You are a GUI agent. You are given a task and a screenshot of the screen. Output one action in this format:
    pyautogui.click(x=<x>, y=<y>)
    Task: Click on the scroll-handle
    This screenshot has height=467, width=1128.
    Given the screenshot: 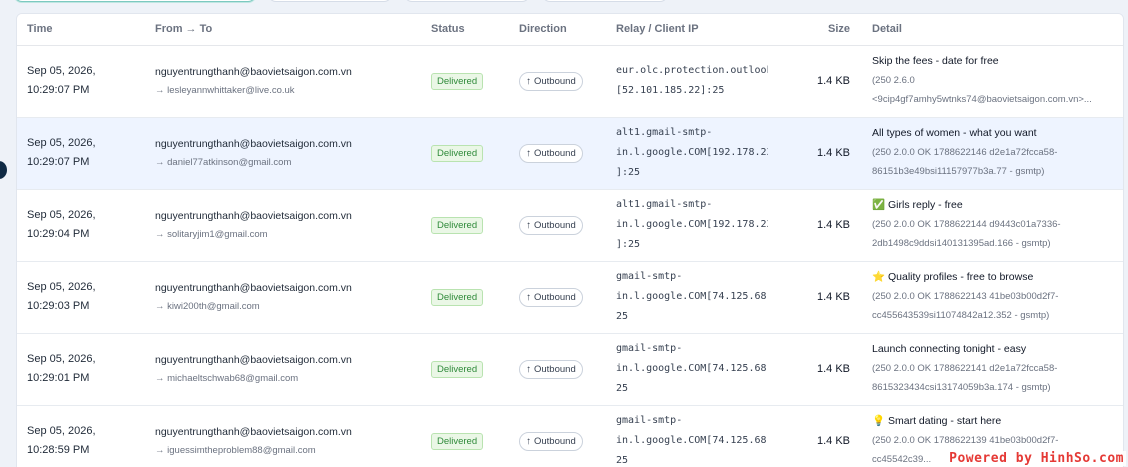 What is the action you would take?
    pyautogui.click(x=3, y=170)
    